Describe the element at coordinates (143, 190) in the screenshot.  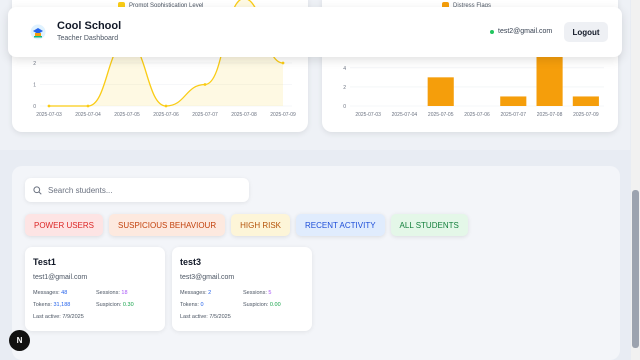
I see `search-input` at that location.